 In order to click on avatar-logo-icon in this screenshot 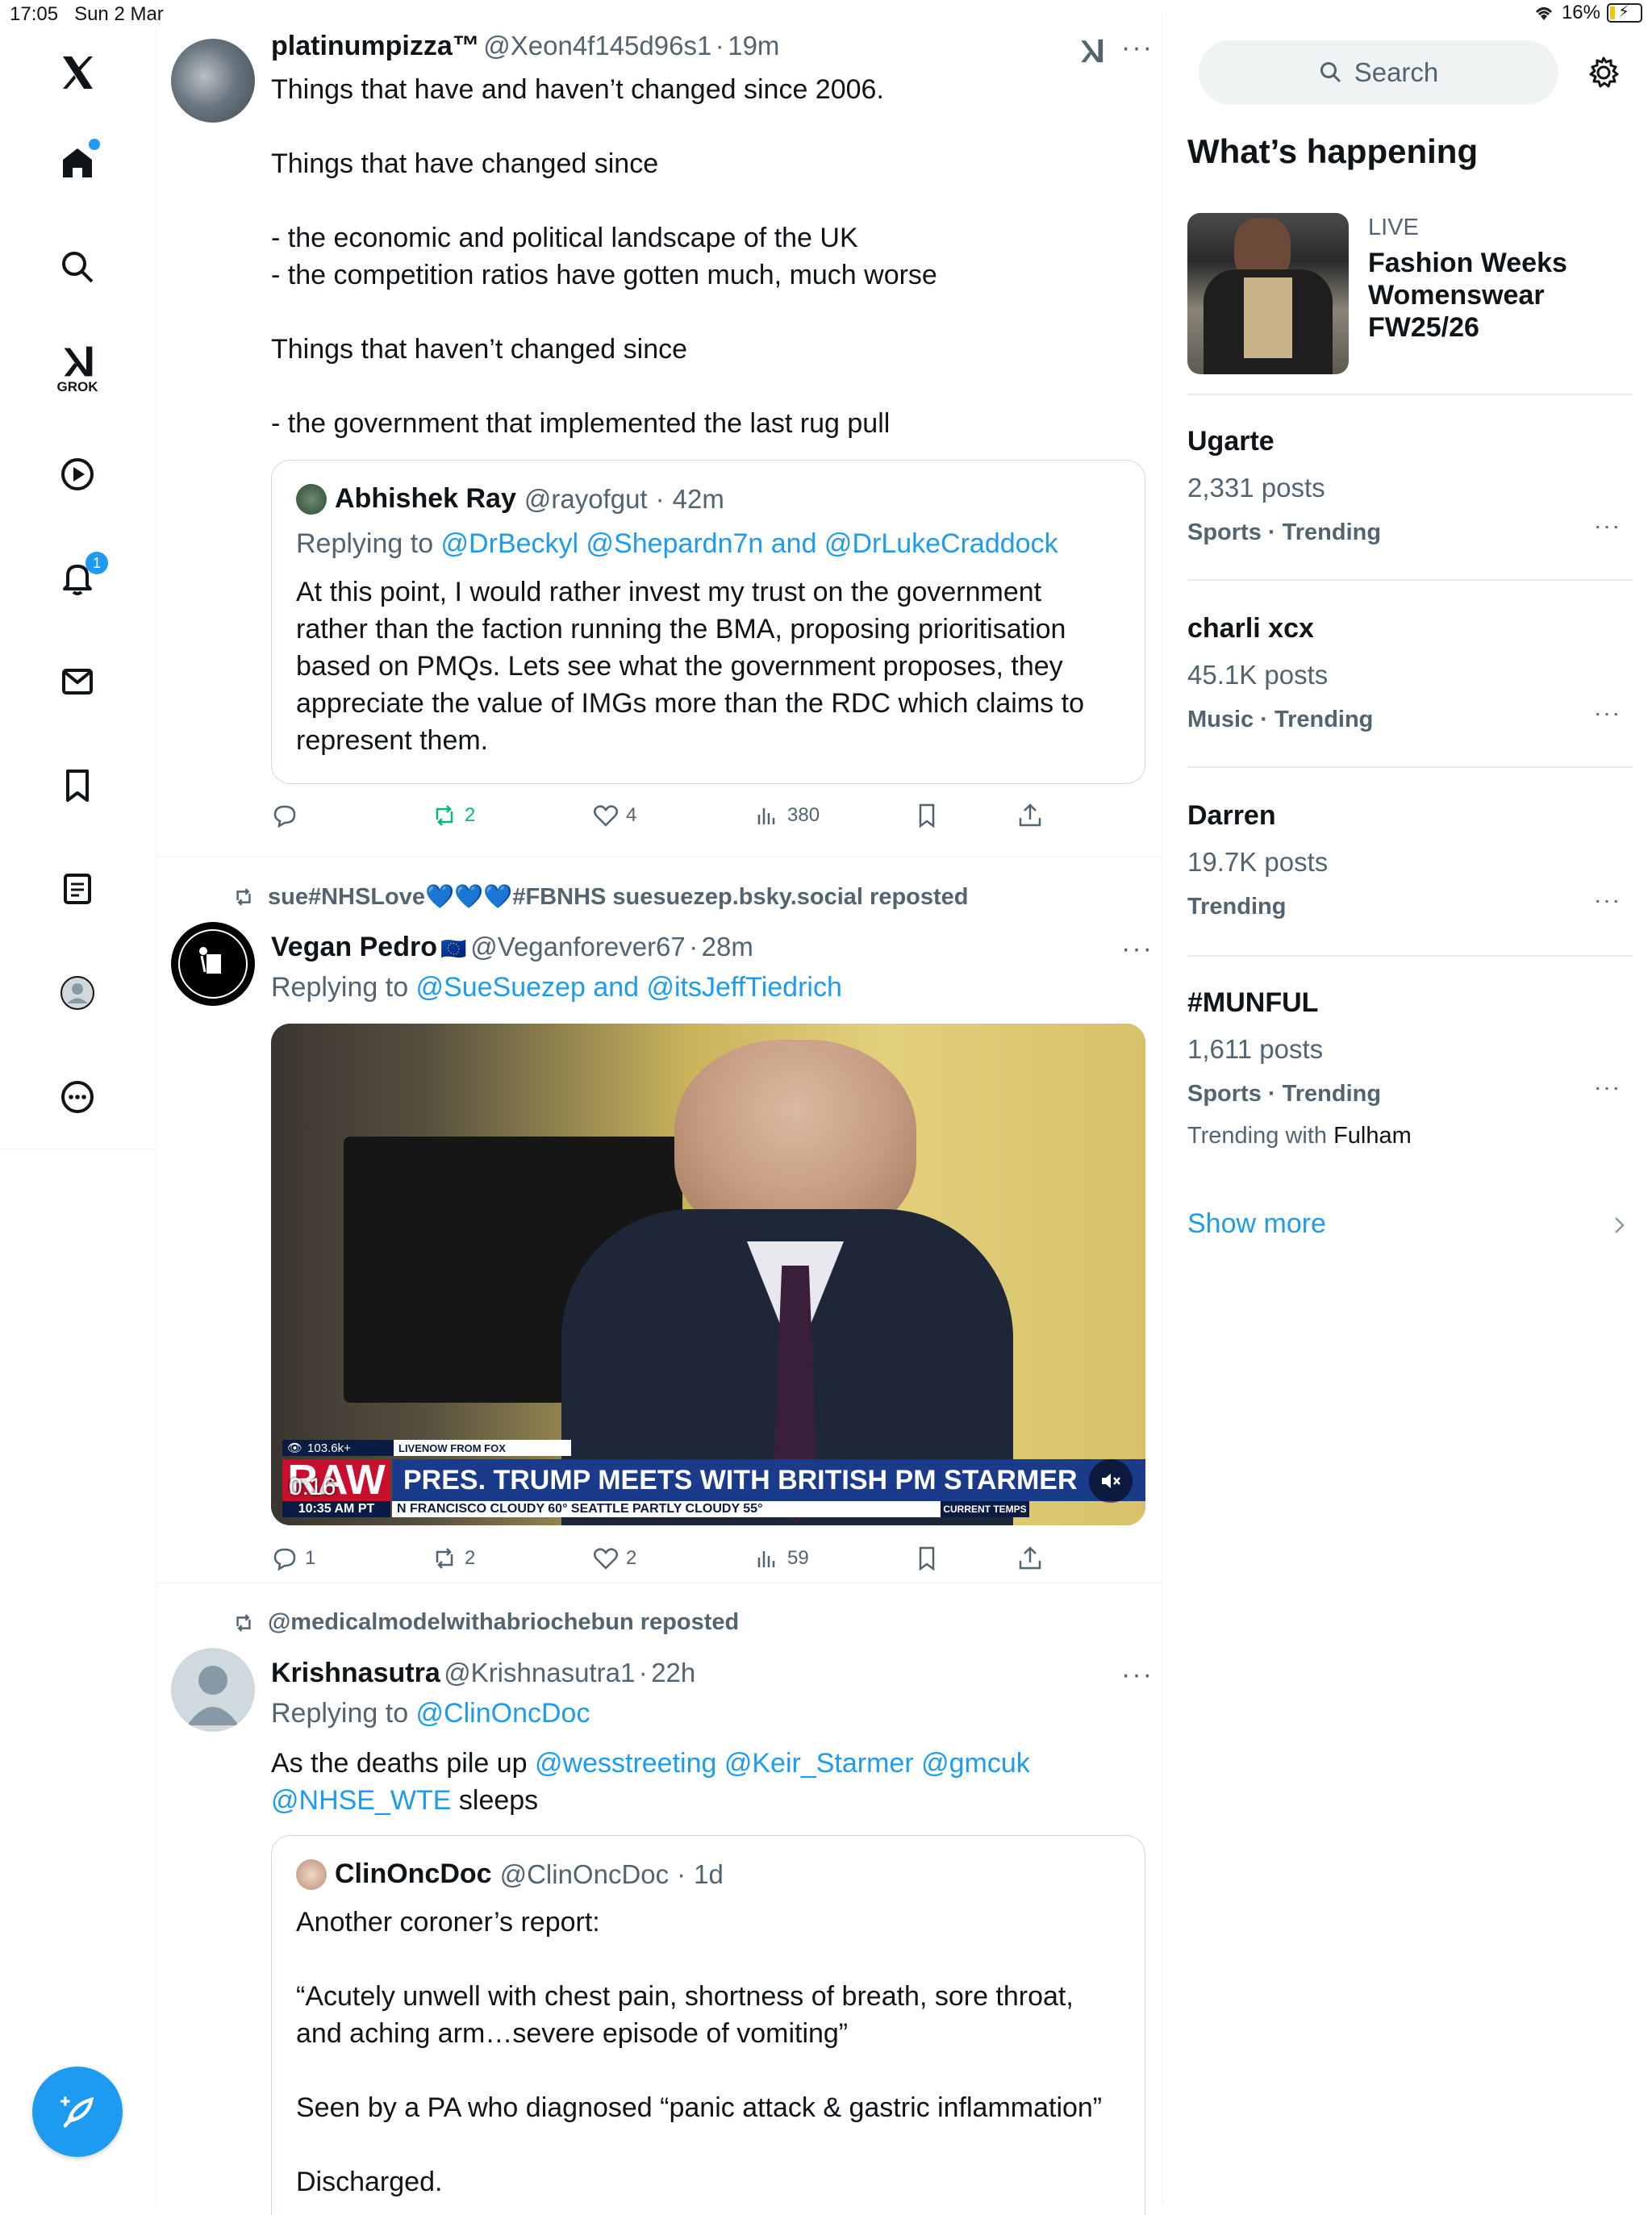, I will do `click(213, 964)`.